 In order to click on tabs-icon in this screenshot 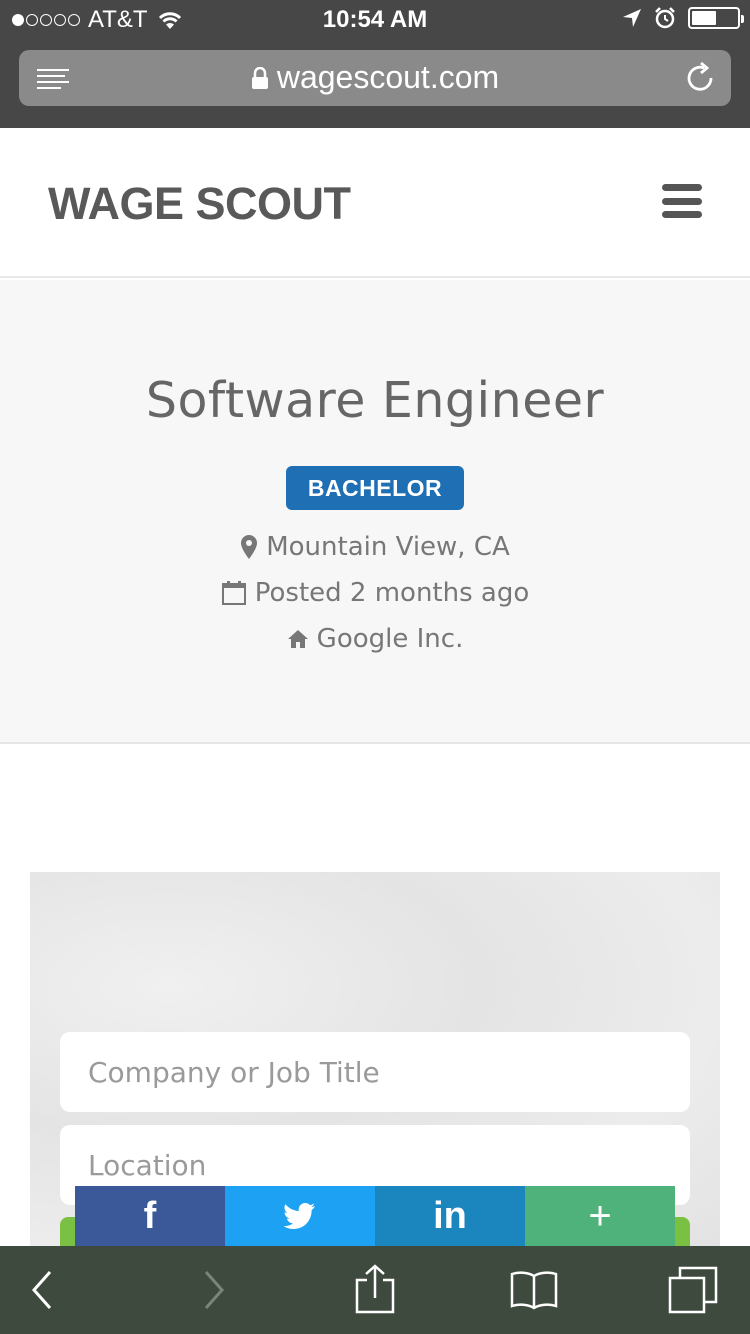, I will do `click(694, 1290)`.